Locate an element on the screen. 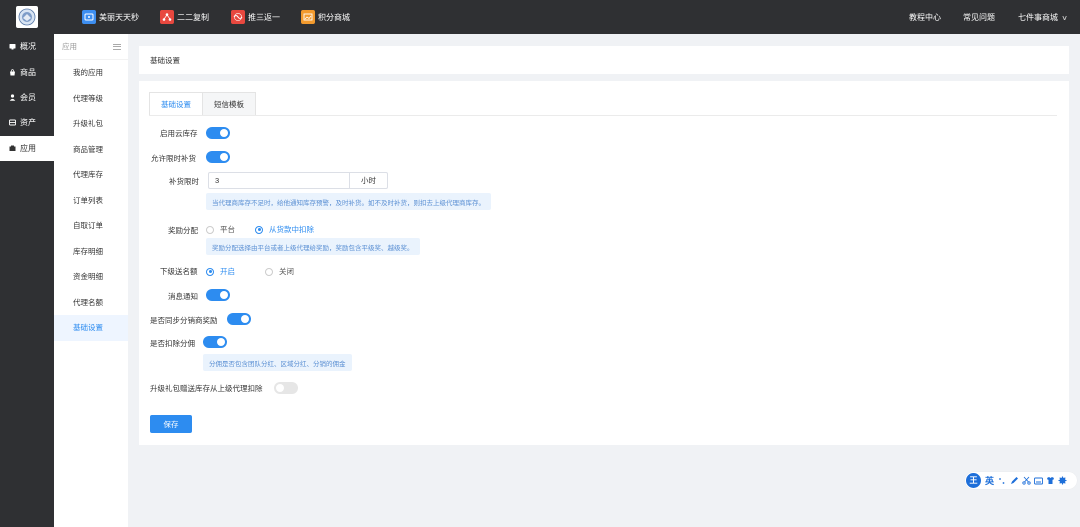 This screenshot has height=527, width=1080. submenu-item-agent-level: 代理等级 is located at coordinates (91, 99).